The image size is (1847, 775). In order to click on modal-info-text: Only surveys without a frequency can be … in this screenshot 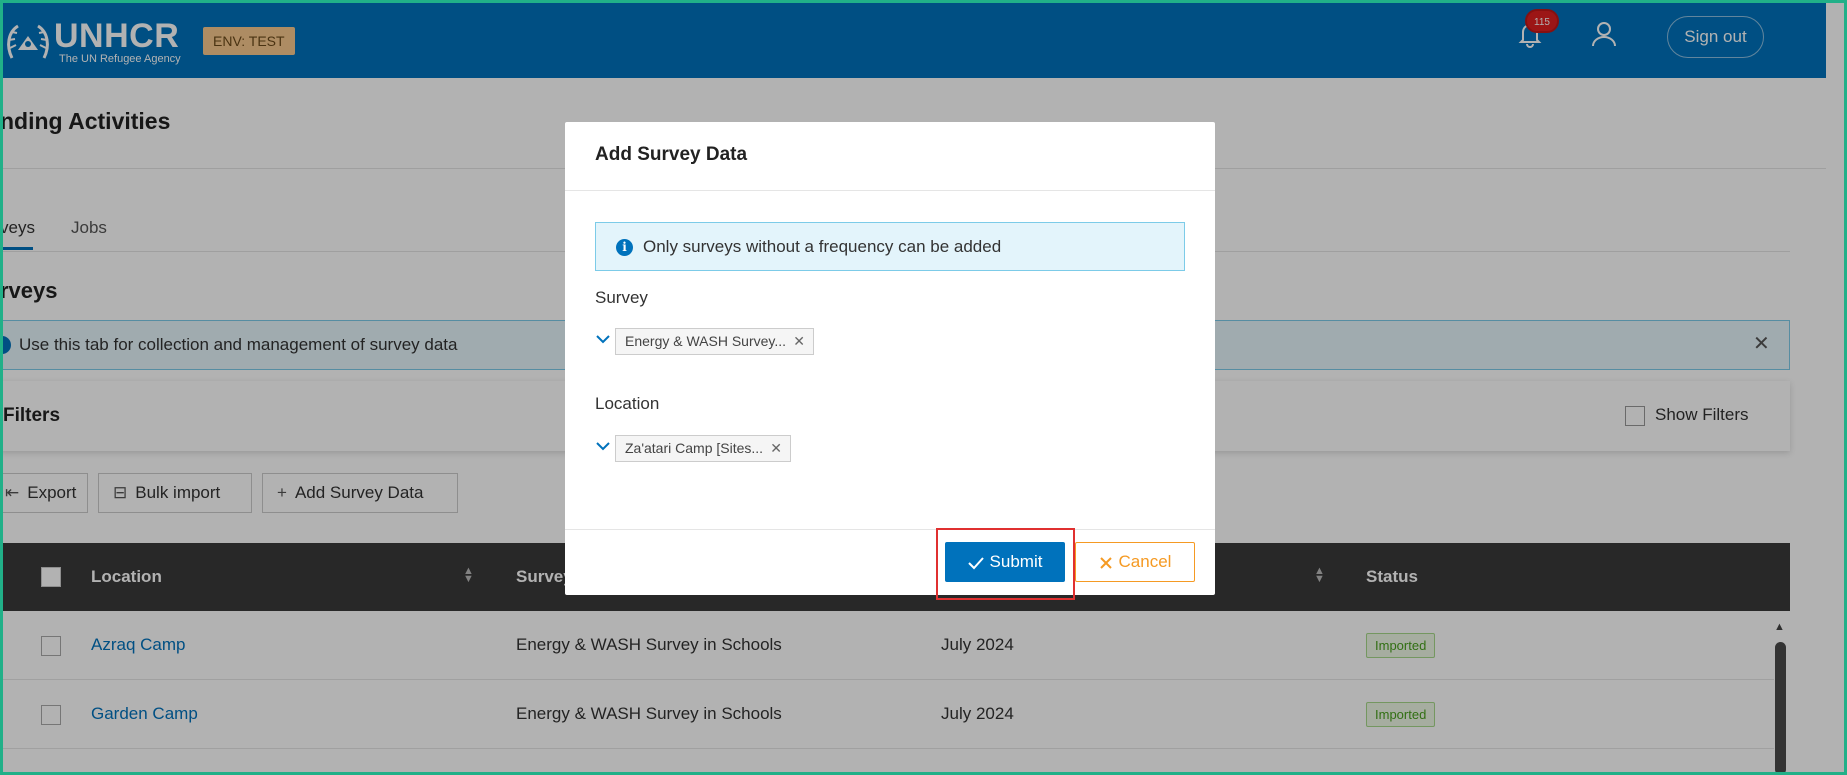, I will do `click(822, 246)`.